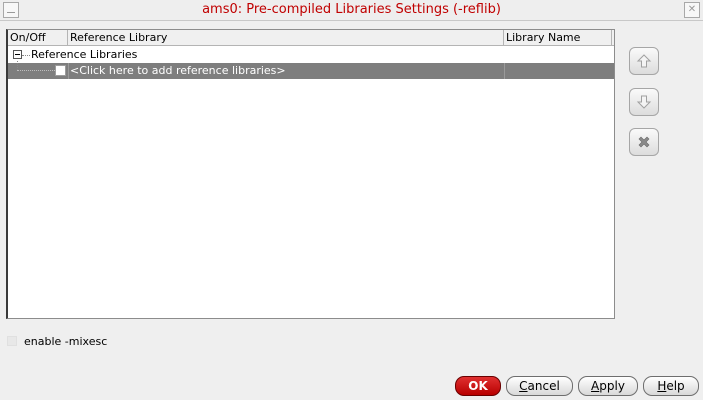  What do you see at coordinates (12, 341) in the screenshot?
I see `enable-mixesc-checkbox` at bounding box center [12, 341].